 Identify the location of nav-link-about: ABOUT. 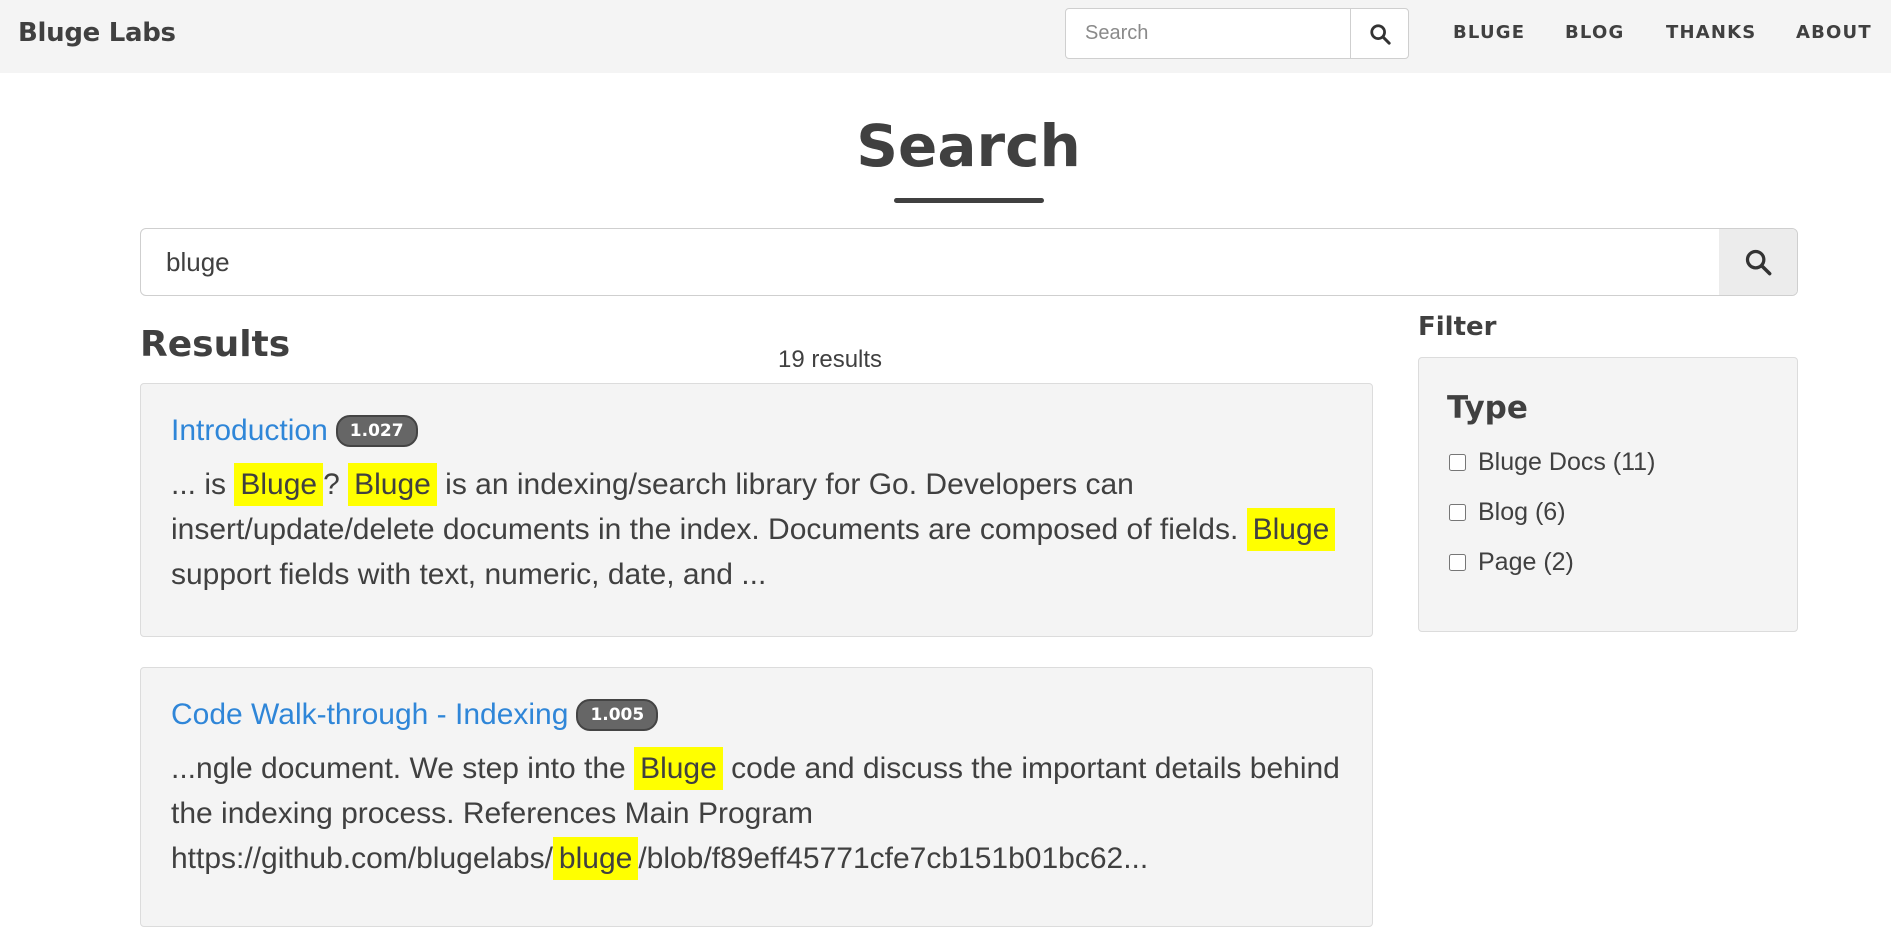
(1834, 32).